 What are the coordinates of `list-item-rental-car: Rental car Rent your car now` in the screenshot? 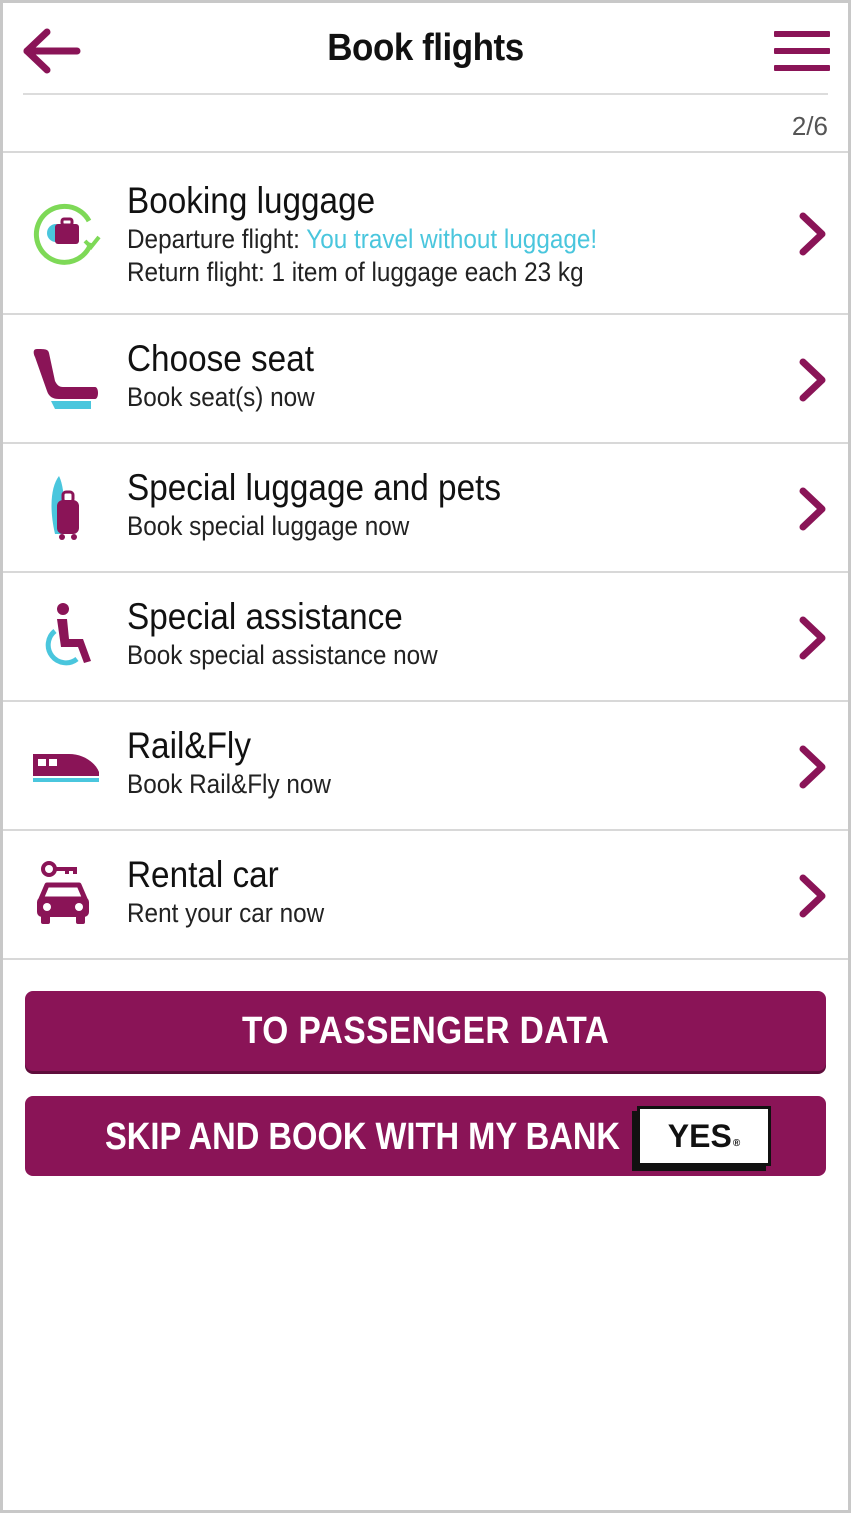 It's located at (425, 895).